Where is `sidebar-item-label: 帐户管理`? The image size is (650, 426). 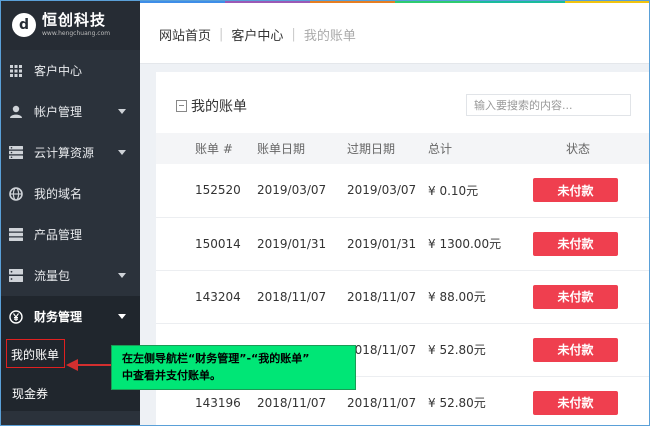 sidebar-item-label: 帐户管理 is located at coordinates (58, 112).